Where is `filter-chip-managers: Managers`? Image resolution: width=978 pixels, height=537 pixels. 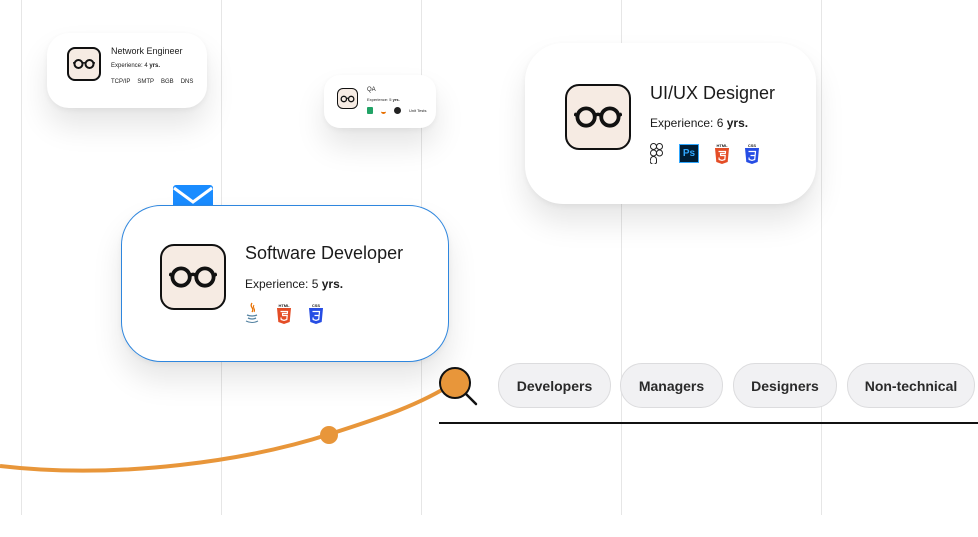
filter-chip-managers: Managers is located at coordinates (671, 385).